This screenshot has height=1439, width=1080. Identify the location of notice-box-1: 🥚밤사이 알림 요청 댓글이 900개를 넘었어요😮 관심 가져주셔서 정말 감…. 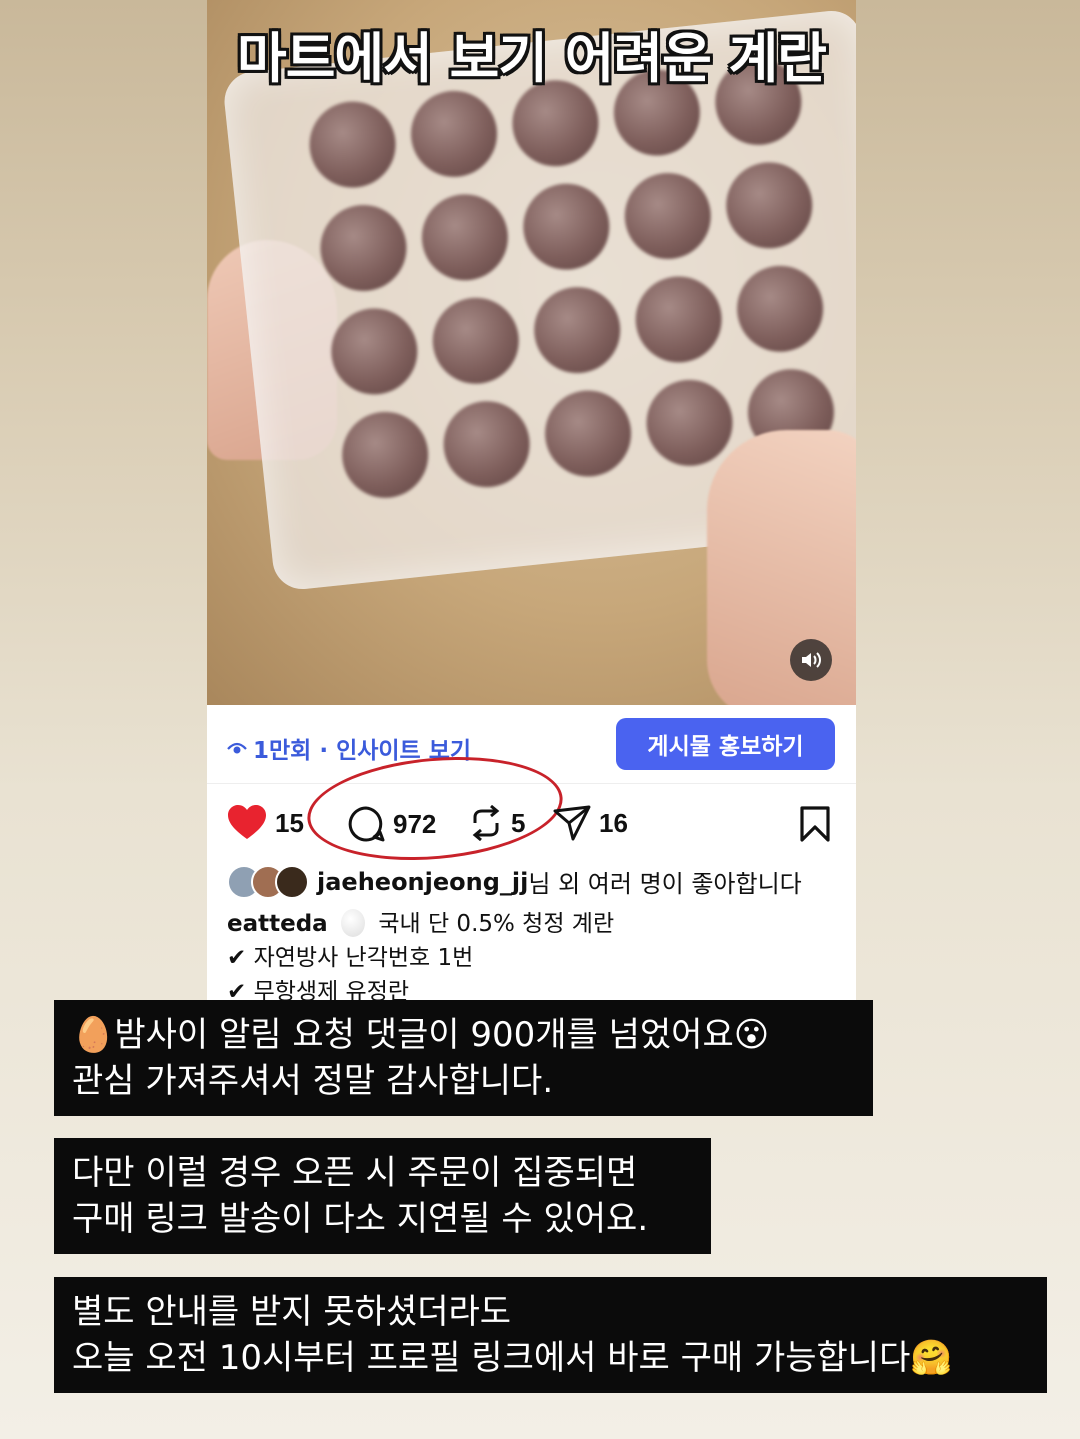
(463, 1058).